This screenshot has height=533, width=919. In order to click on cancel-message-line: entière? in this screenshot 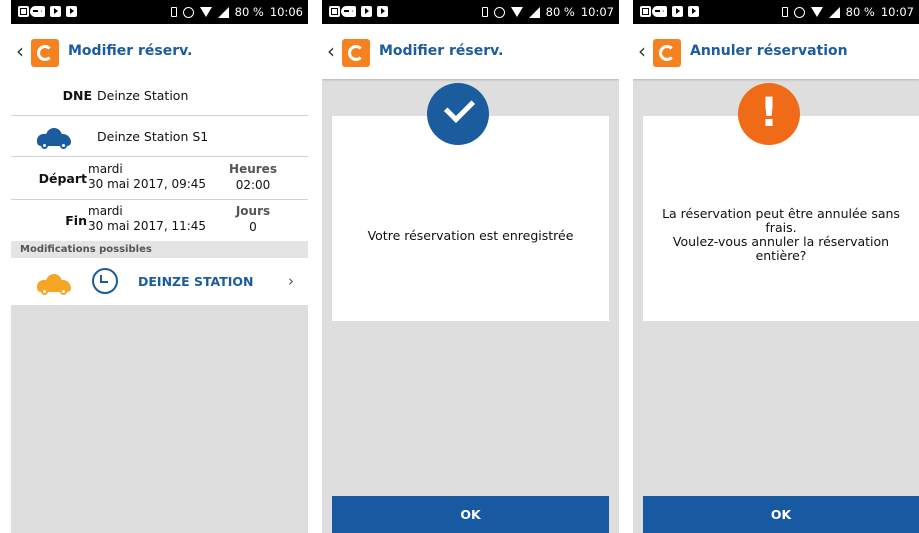, I will do `click(781, 255)`.